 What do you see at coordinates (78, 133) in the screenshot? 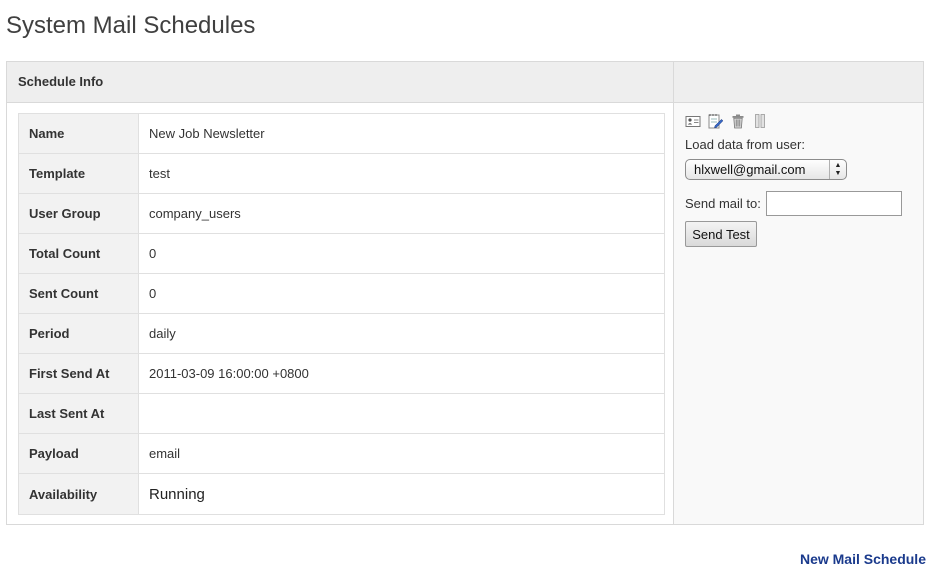
I see `row-label: Name` at bounding box center [78, 133].